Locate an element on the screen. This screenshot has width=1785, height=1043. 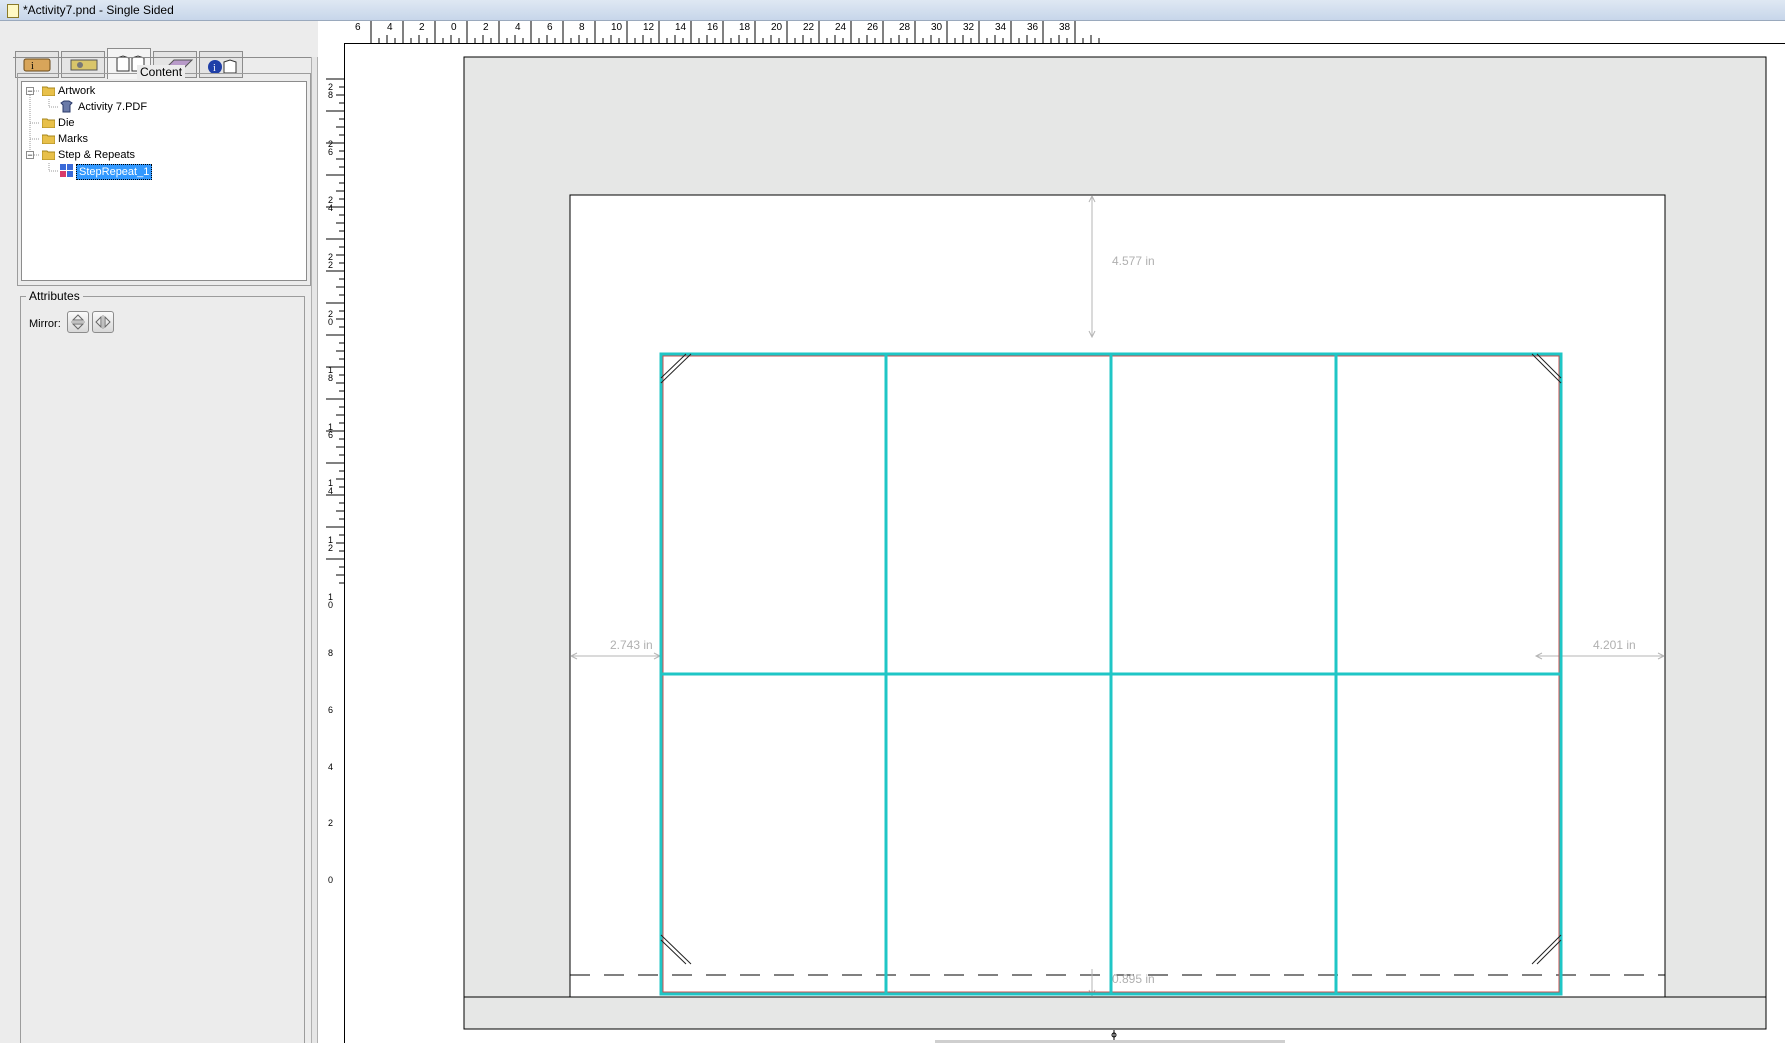
svg-text: i is located at coordinates (32, 66).